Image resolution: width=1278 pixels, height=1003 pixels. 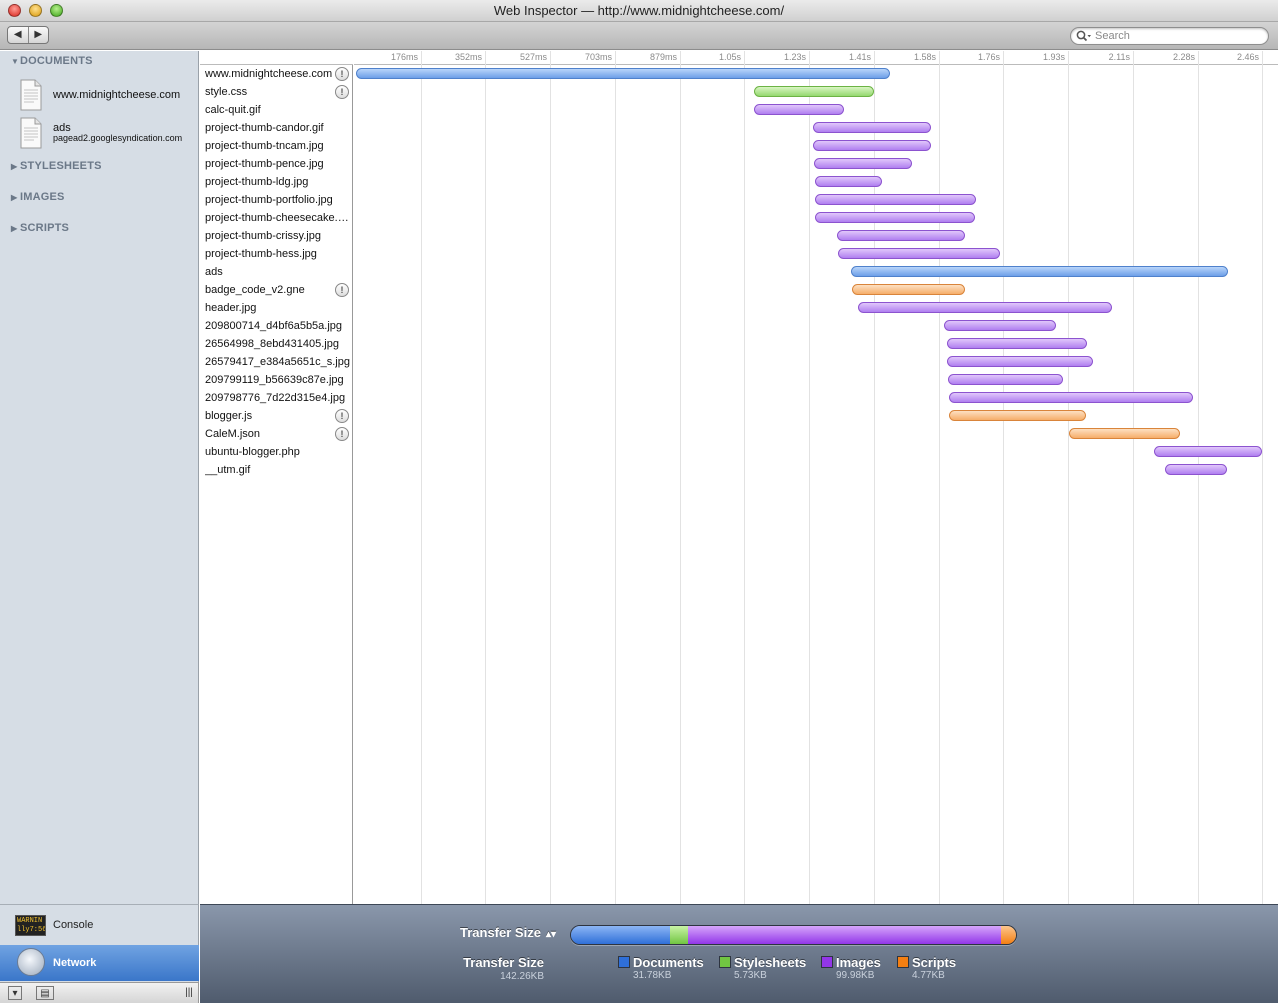 What do you see at coordinates (108, 96) in the screenshot?
I see `sidebar-item-document: www.midnightcheese.com` at bounding box center [108, 96].